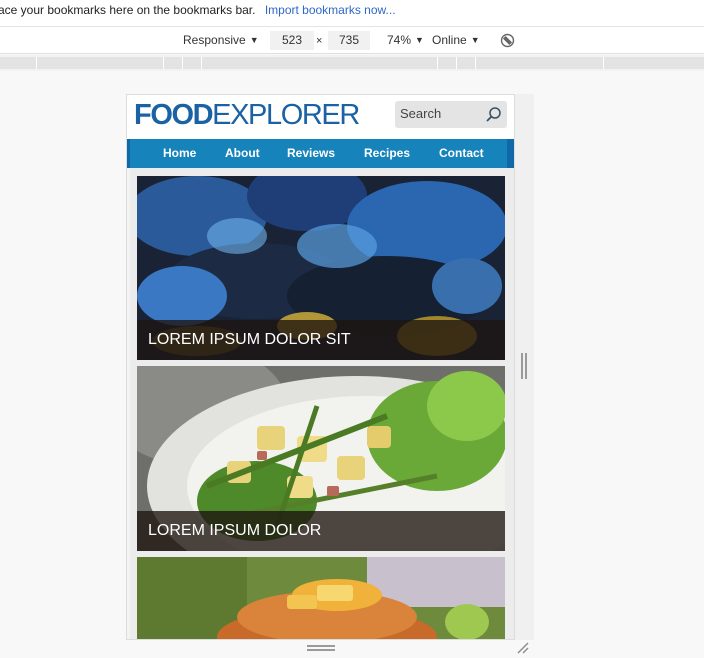 Image resolution: width=704 pixels, height=658 pixels. I want to click on device-select: Responsive ▼, so click(221, 40).